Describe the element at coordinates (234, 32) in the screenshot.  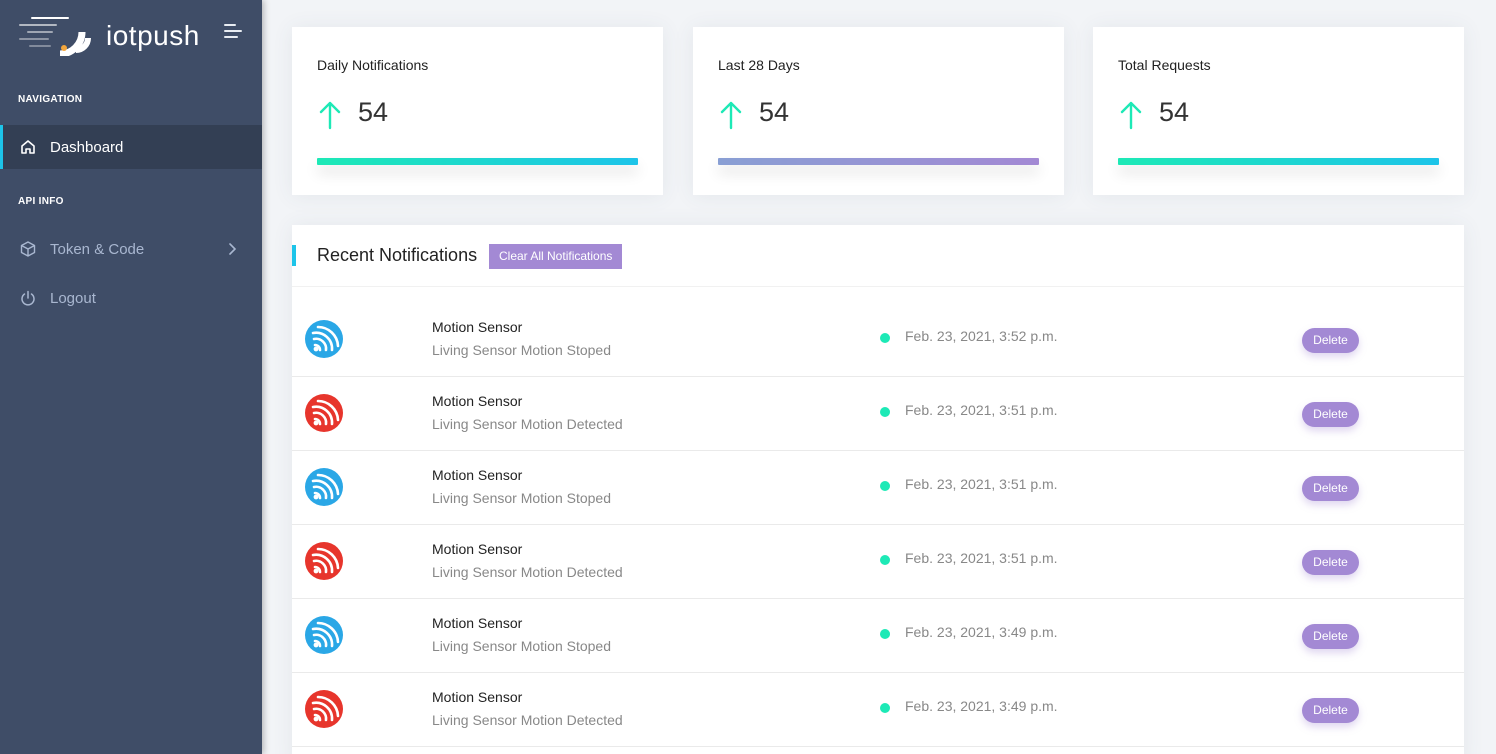
I see `menu-toggle-icon` at that location.